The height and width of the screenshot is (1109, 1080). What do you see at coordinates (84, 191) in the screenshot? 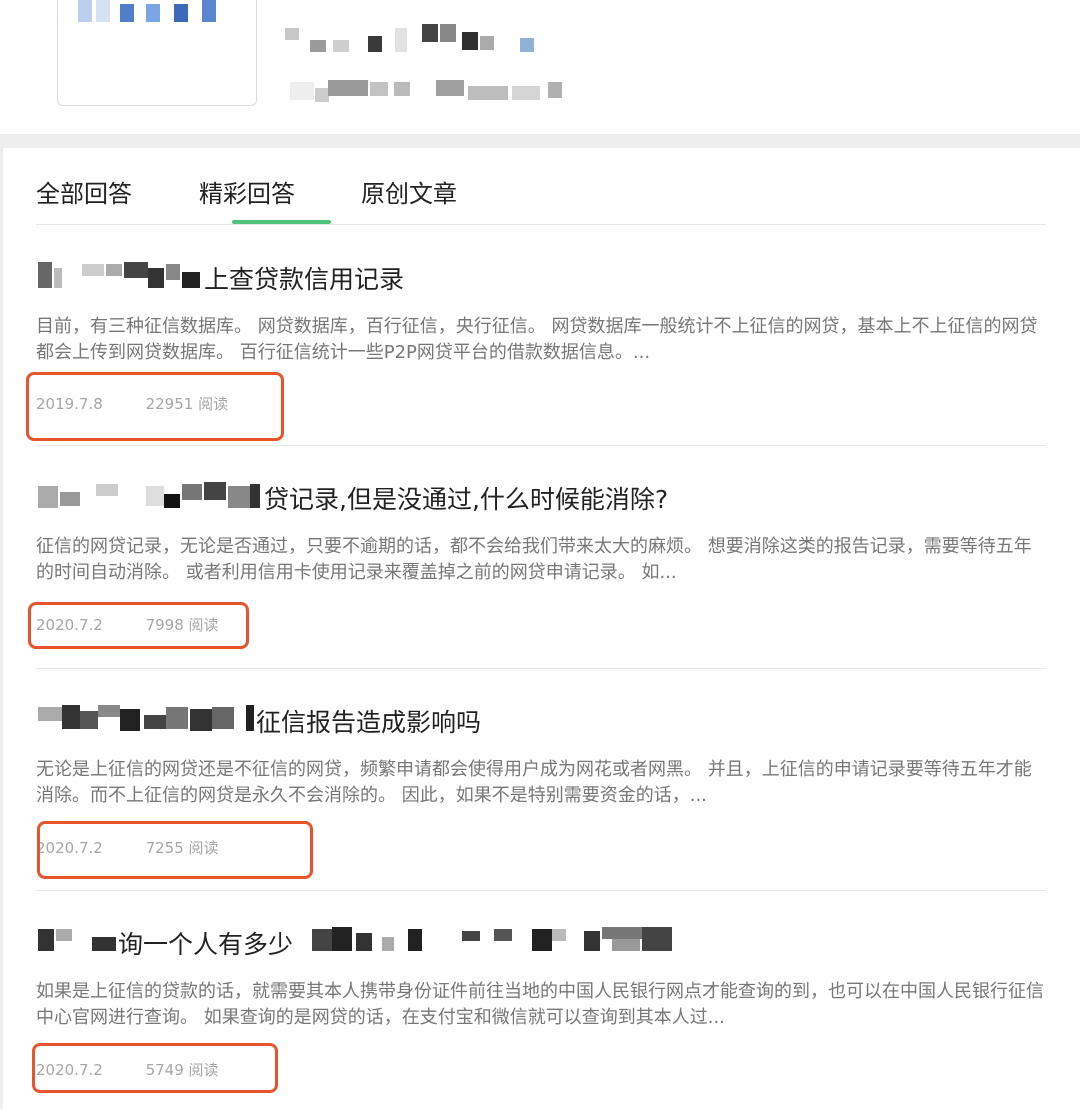
I see `tab-all-answers: 全部回答` at bounding box center [84, 191].